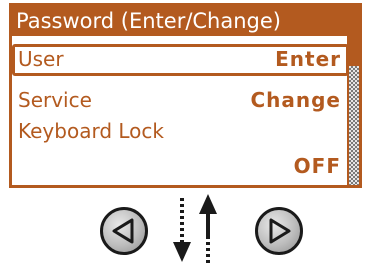  I want to click on scrollbar-thumb, so click(354, 36).